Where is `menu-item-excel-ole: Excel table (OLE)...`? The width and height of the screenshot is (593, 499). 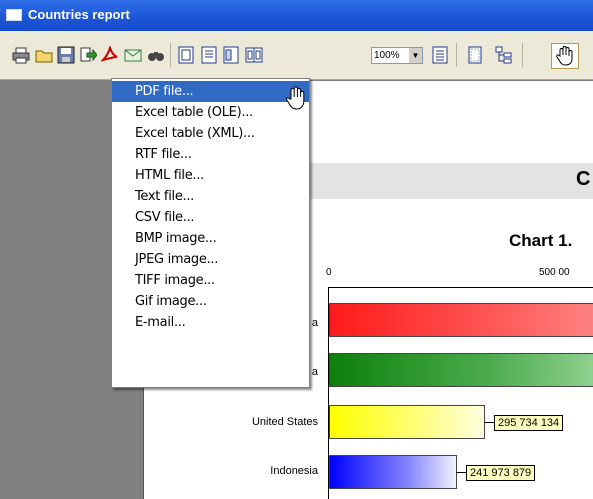
menu-item-excel-ole: Excel table (OLE)... is located at coordinates (210, 112).